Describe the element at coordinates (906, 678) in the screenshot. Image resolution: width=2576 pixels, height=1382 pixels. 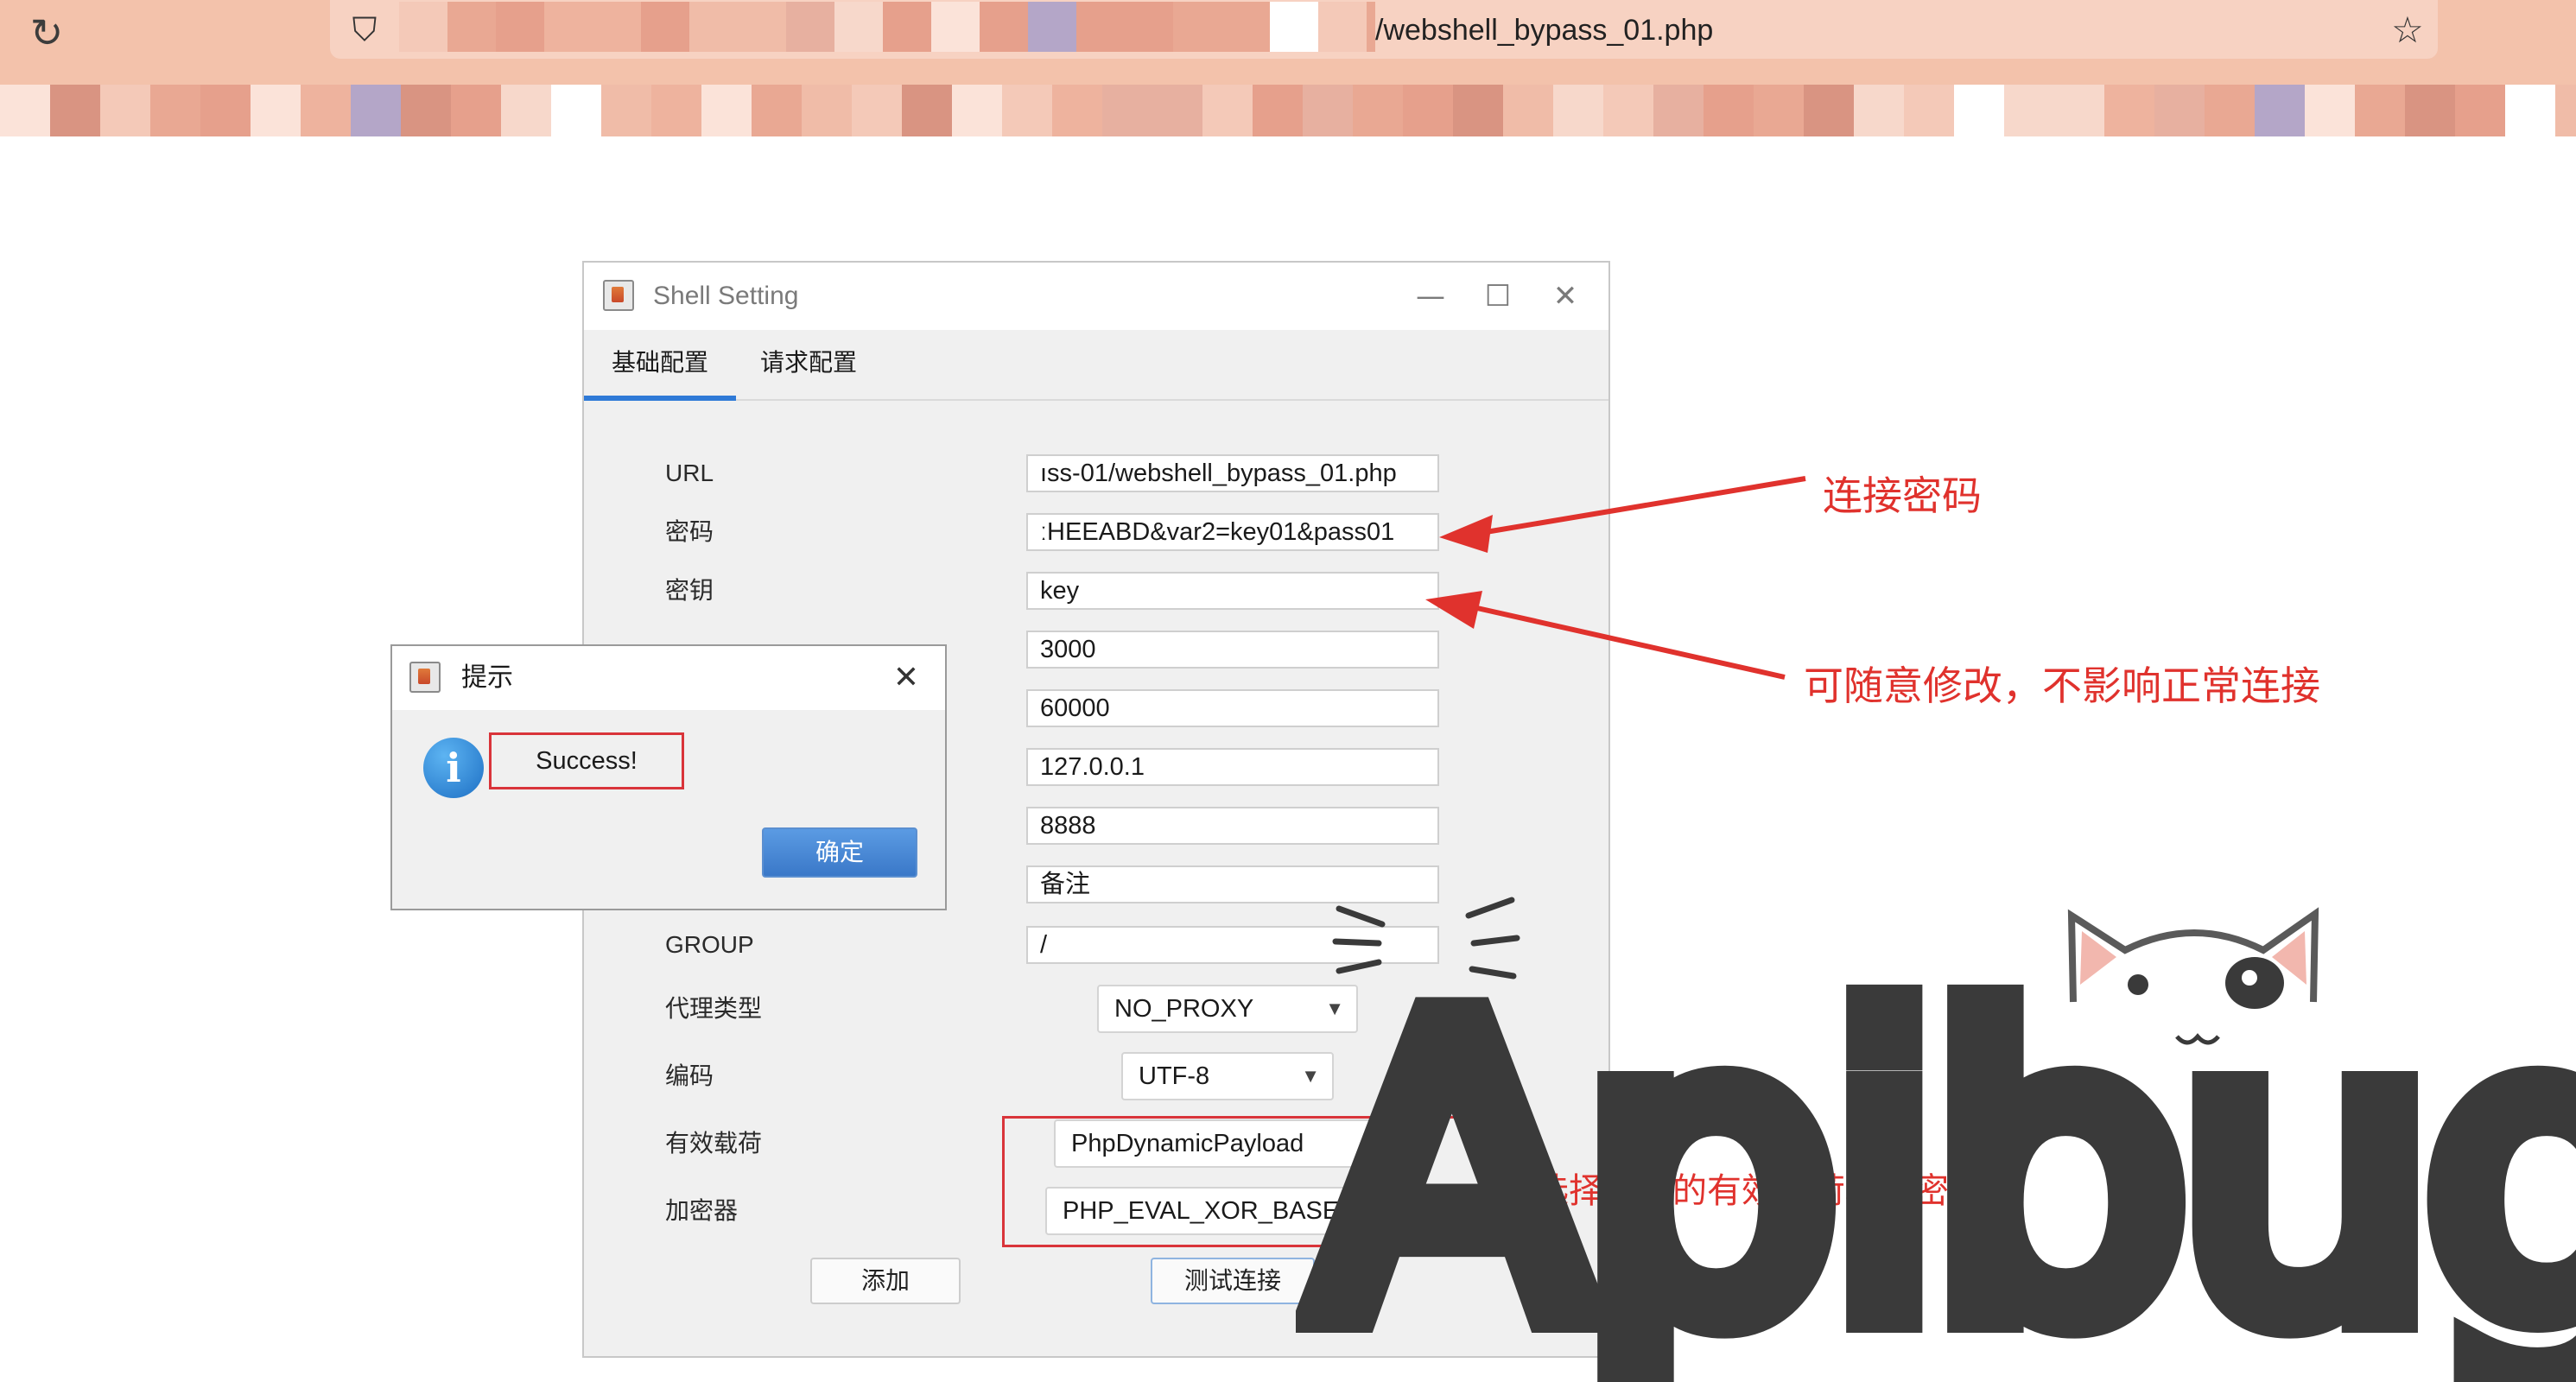
I see `close-icon: ✕` at that location.